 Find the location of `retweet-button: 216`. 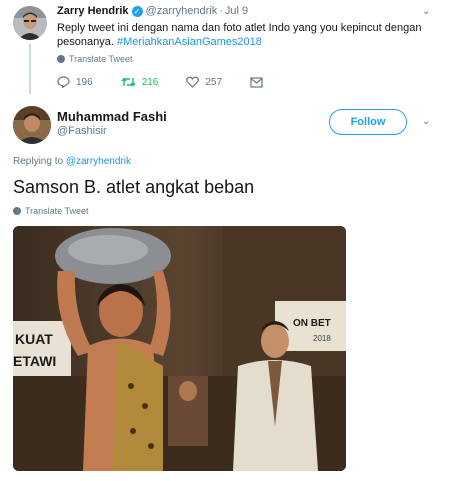

retweet-button: 216 is located at coordinates (140, 82).